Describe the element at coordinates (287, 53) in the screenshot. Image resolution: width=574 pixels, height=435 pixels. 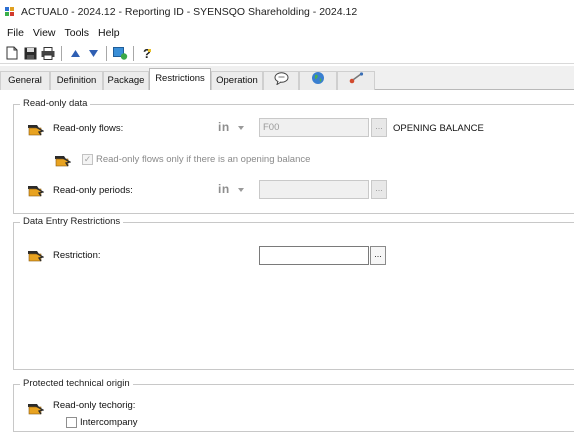
I see `toolbar: ?` at that location.